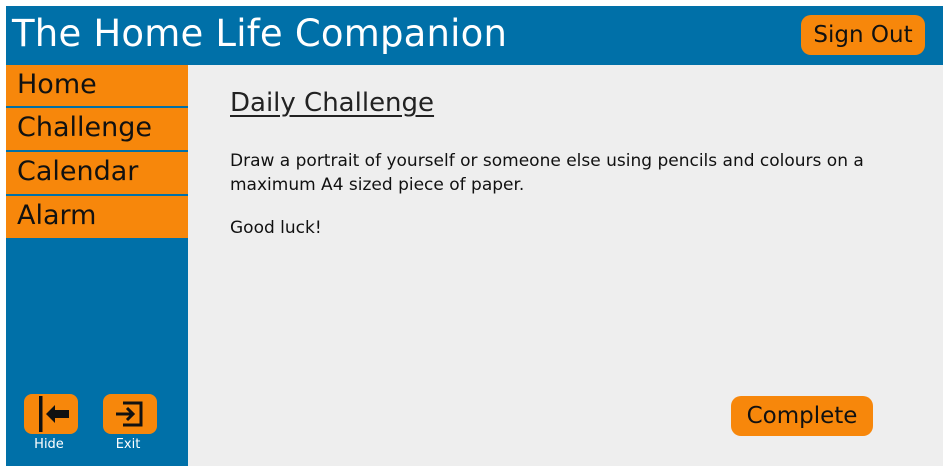 This screenshot has height=473, width=950. I want to click on page-title: Daily Challenge, so click(332, 103).